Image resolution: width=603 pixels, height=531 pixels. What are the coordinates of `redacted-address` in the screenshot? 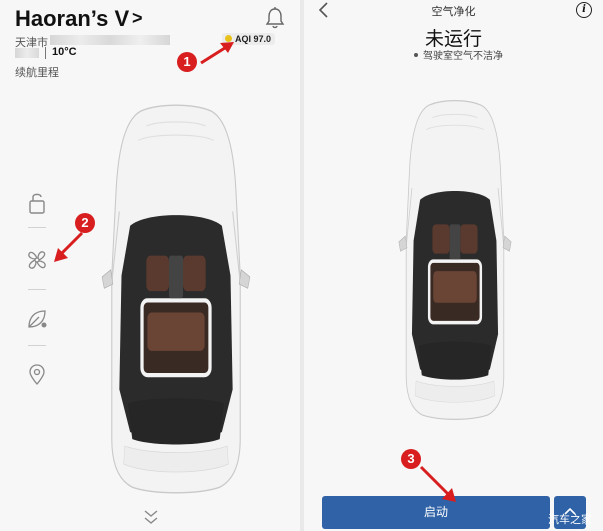 It's located at (110, 40).